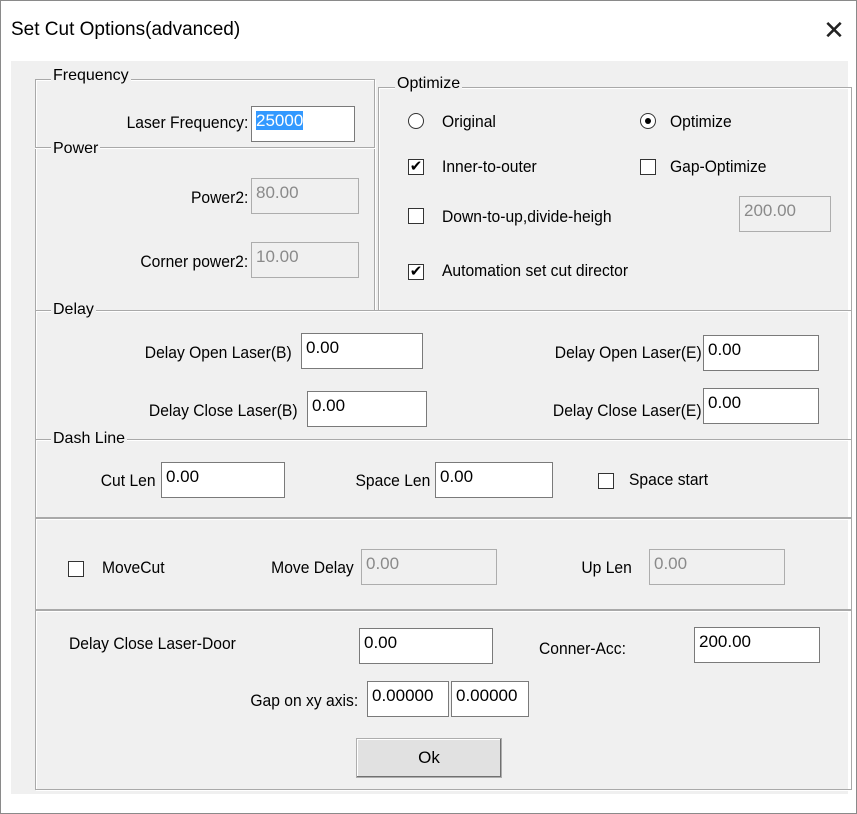 This screenshot has height=814, width=857. I want to click on dash-line-group-title: Dash Line, so click(89, 439).